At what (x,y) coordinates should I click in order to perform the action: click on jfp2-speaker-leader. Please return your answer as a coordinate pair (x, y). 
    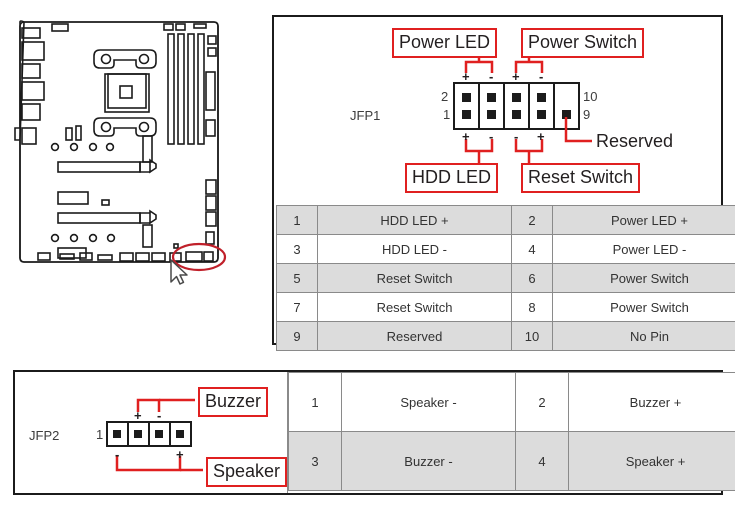
    Looking at the image, I should click on (159, 464).